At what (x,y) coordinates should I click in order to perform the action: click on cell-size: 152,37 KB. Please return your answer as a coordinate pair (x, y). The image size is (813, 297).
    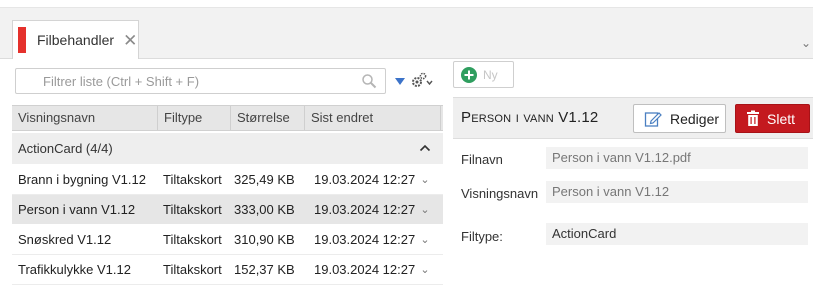
    Looking at the image, I should click on (264, 269).